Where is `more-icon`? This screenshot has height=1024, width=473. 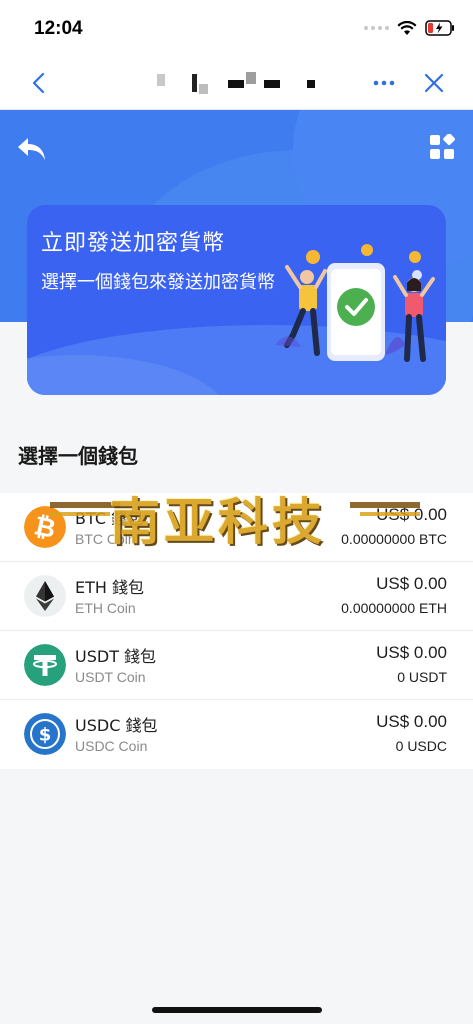
more-icon is located at coordinates (384, 83).